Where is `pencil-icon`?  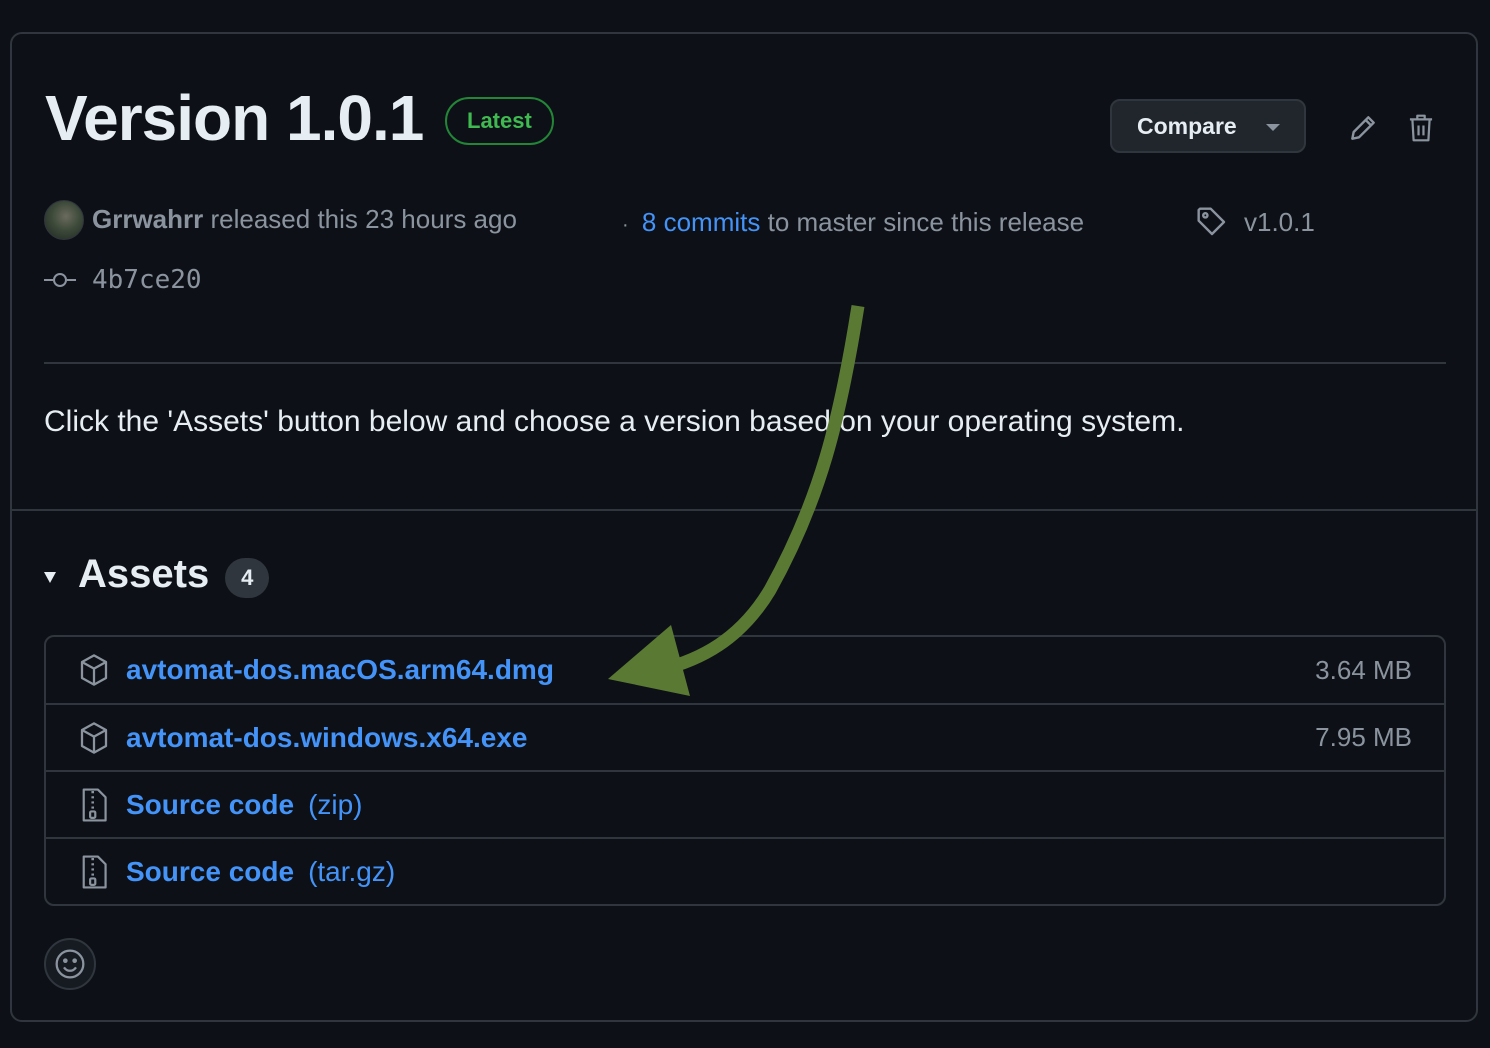 pencil-icon is located at coordinates (1363, 128).